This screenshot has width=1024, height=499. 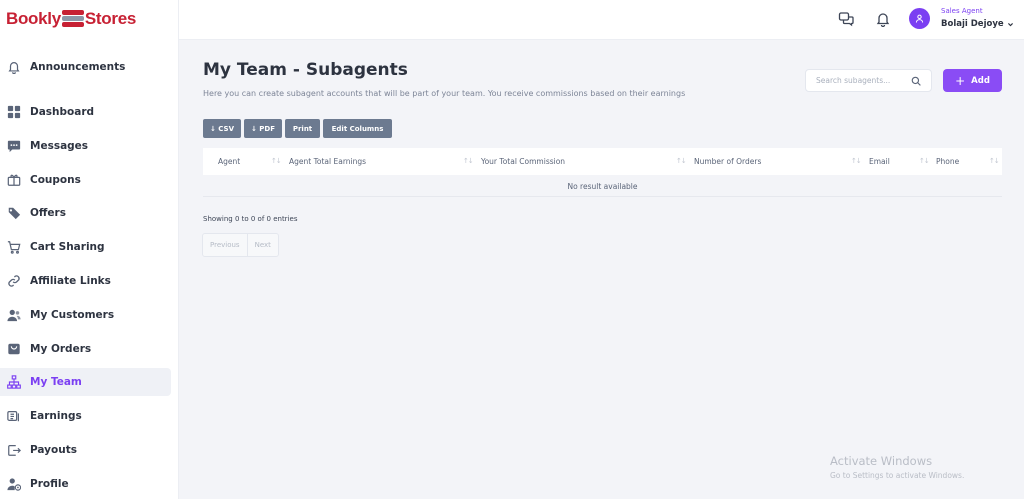 I want to click on offer-icon, so click(x=14, y=213).